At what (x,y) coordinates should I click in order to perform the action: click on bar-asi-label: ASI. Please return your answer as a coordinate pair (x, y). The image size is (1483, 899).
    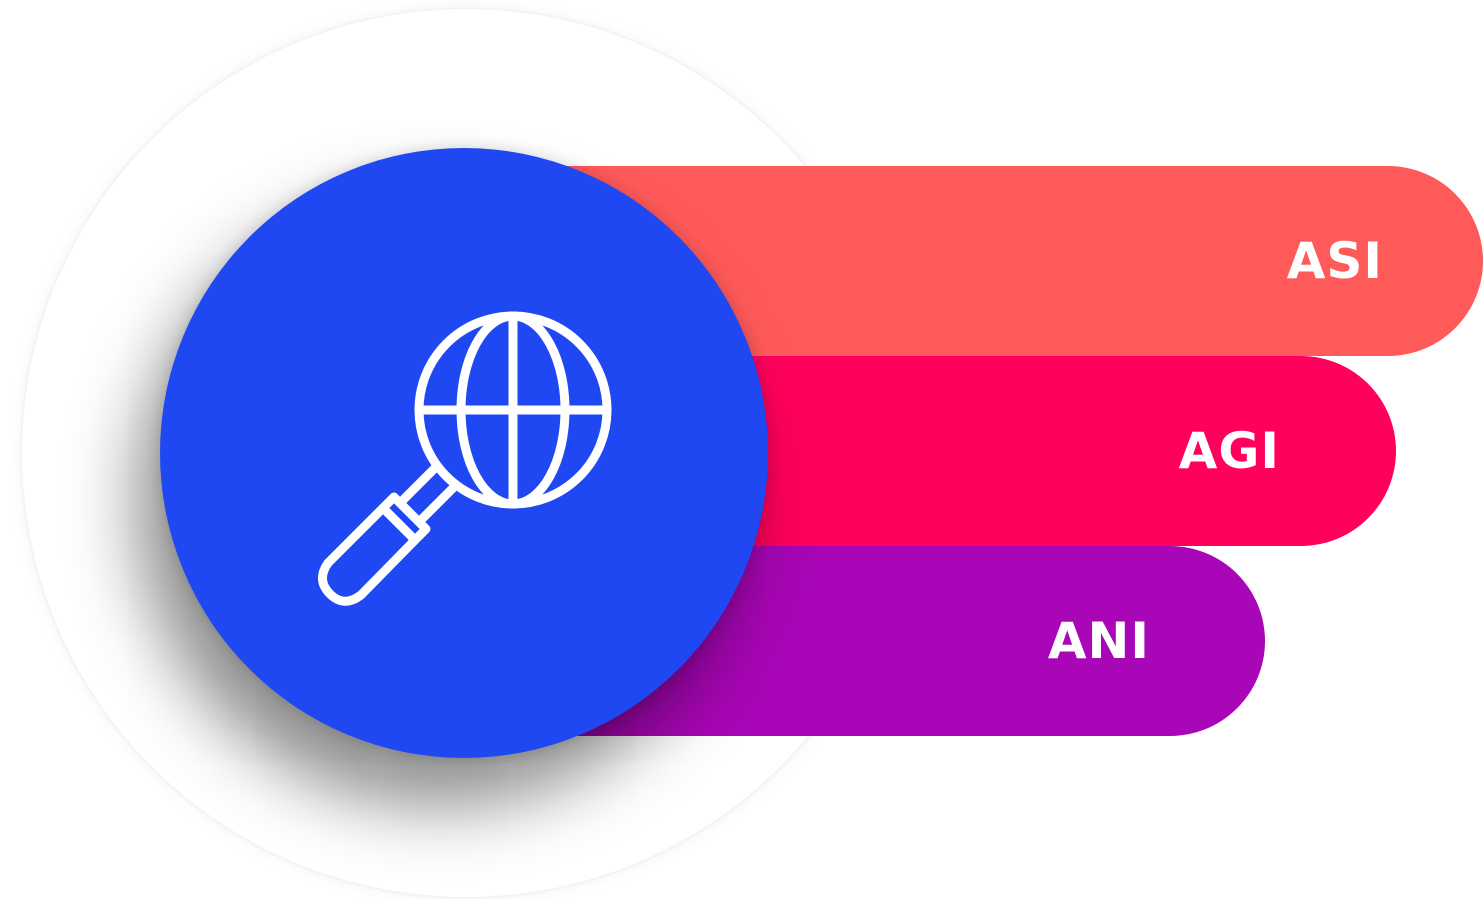
    Looking at the image, I should click on (1334, 261).